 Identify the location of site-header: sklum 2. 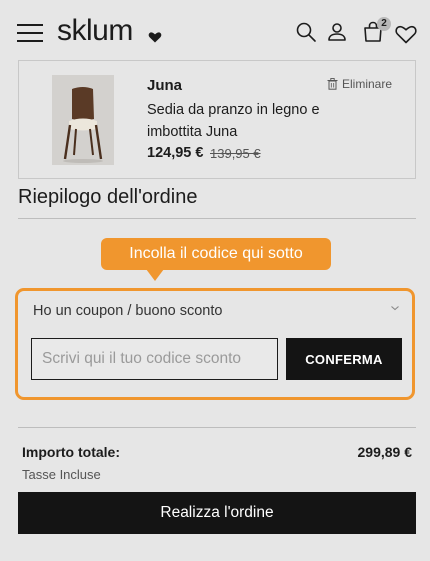
(215, 31).